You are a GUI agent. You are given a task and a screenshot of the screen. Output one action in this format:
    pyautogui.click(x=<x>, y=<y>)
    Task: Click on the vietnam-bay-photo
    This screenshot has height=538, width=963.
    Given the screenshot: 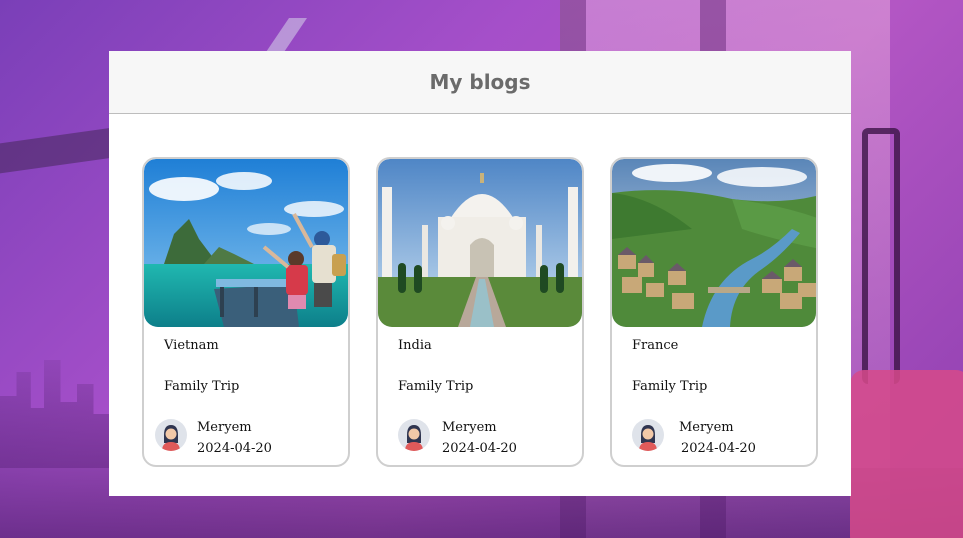 What is the action you would take?
    pyautogui.click(x=246, y=243)
    